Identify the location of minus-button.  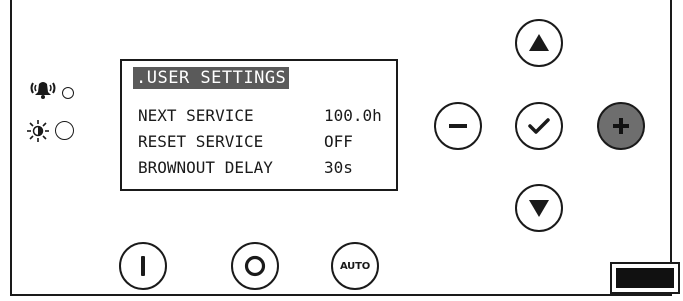
(458, 126).